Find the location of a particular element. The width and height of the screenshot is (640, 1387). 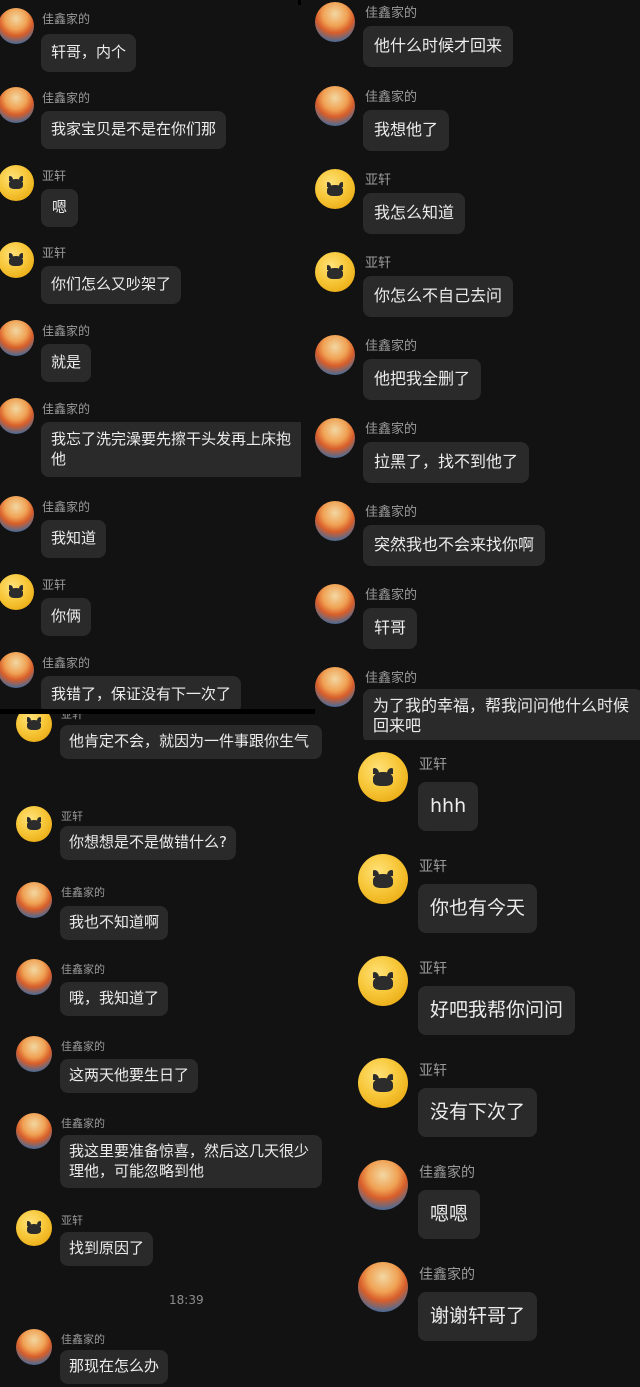

message-bubble: 好吧我帮你问问 is located at coordinates (497, 1010).